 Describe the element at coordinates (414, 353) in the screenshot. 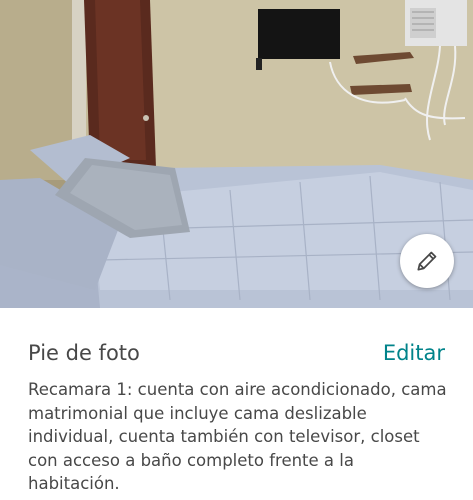

I see `edit-caption-link: Editar` at that location.